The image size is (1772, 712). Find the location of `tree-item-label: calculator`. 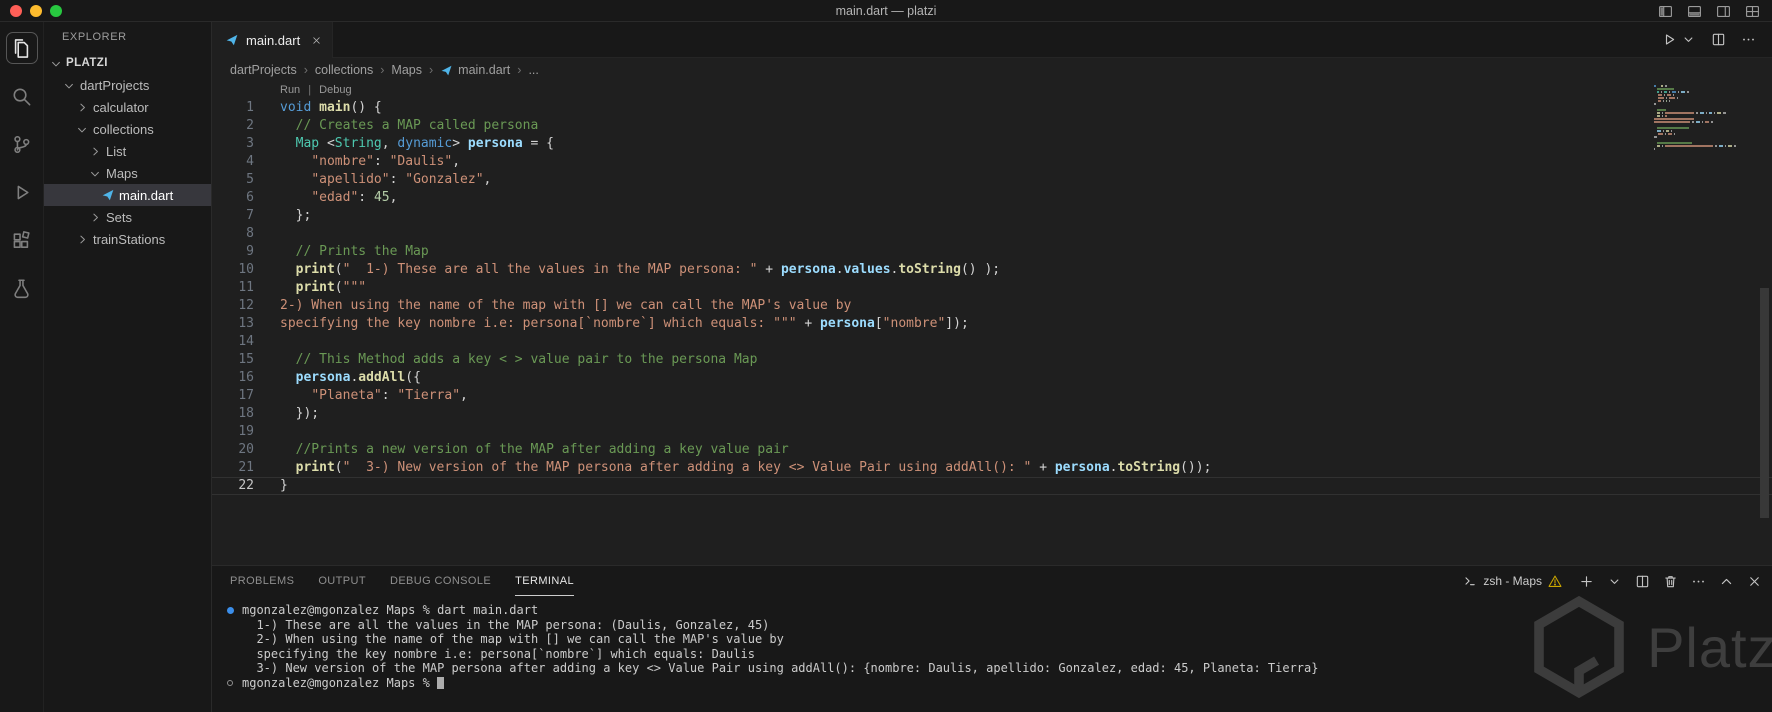

tree-item-label: calculator is located at coordinates (121, 107).